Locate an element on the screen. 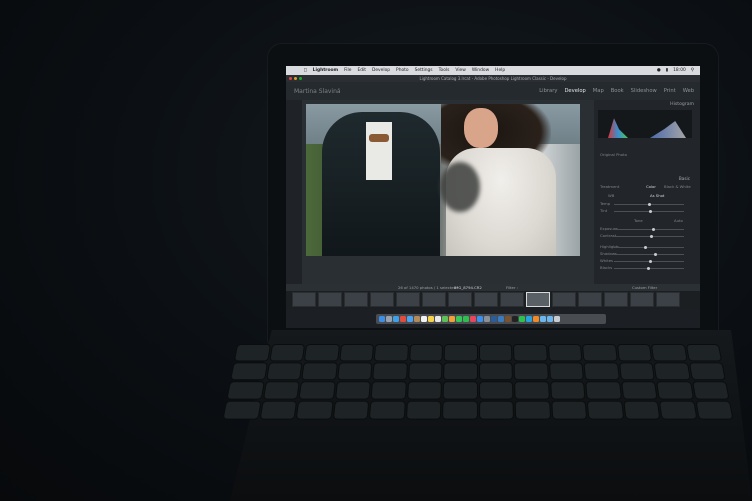  mail-icon is located at coordinates (410, 319).